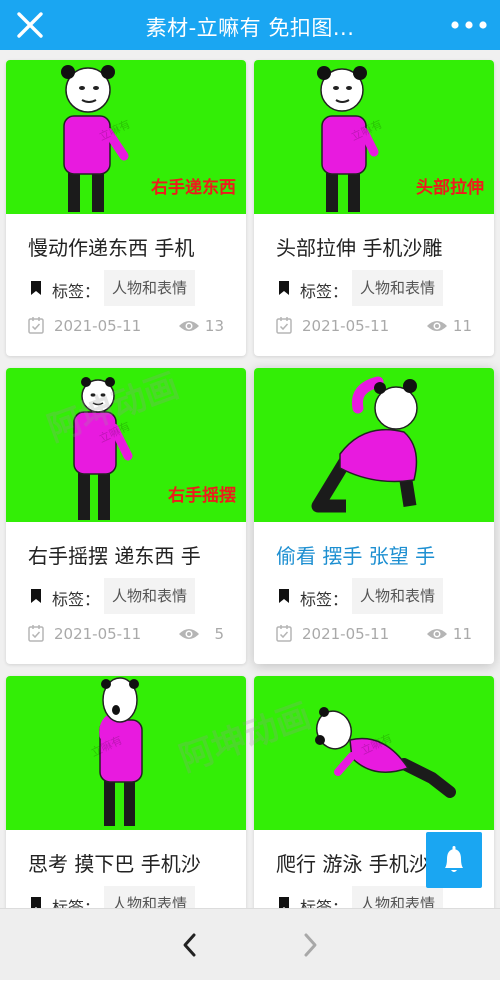 This screenshot has width=500, height=1000. What do you see at coordinates (250, 990) in the screenshot?
I see `bottom-spacer` at bounding box center [250, 990].